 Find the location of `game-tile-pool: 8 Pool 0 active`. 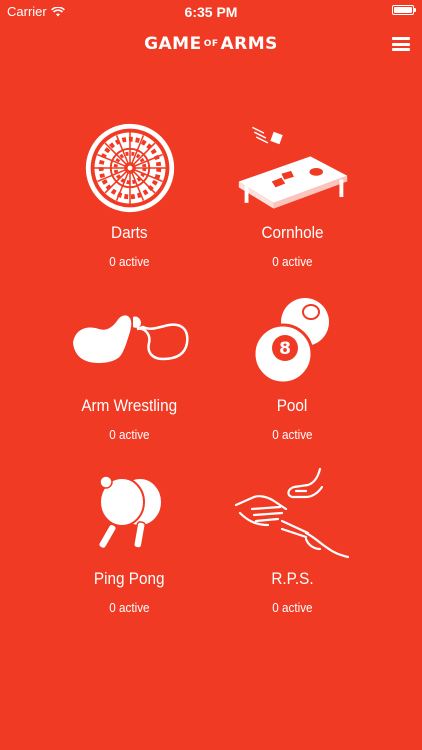

game-tile-pool: 8 Pool 0 active is located at coordinates (292, 379).